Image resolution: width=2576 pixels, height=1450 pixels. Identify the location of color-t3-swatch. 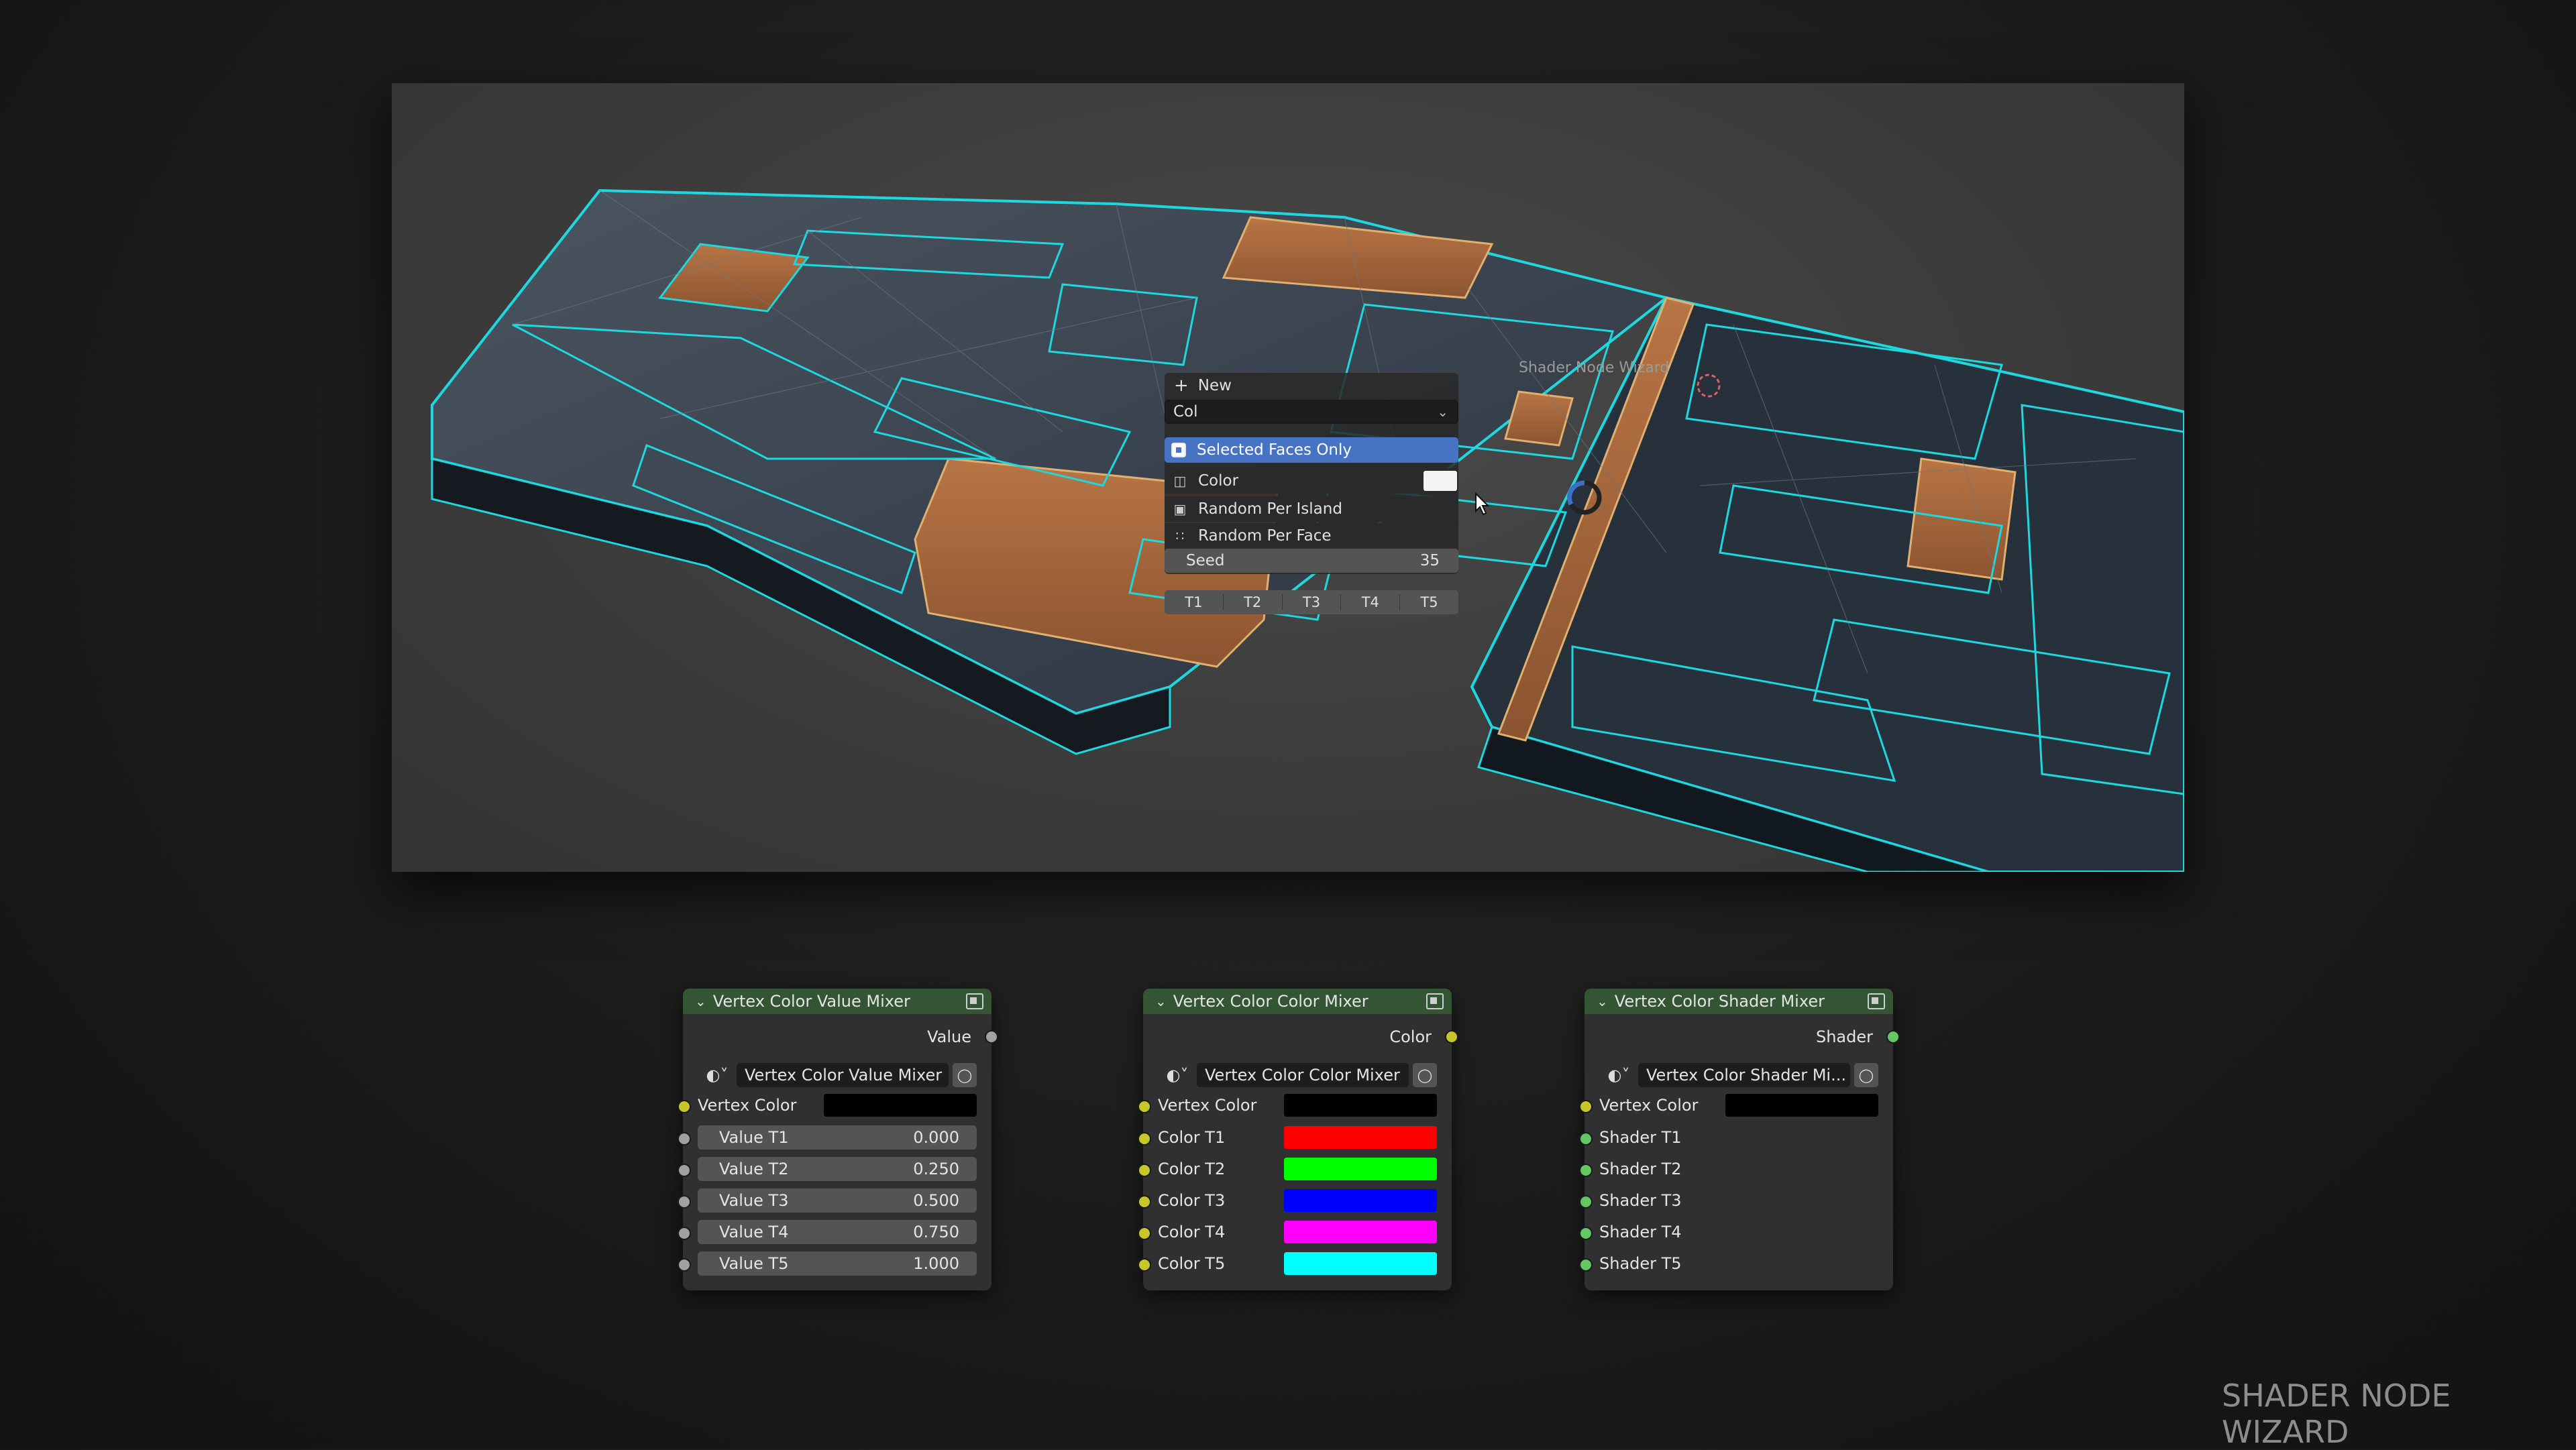
(1360, 1200).